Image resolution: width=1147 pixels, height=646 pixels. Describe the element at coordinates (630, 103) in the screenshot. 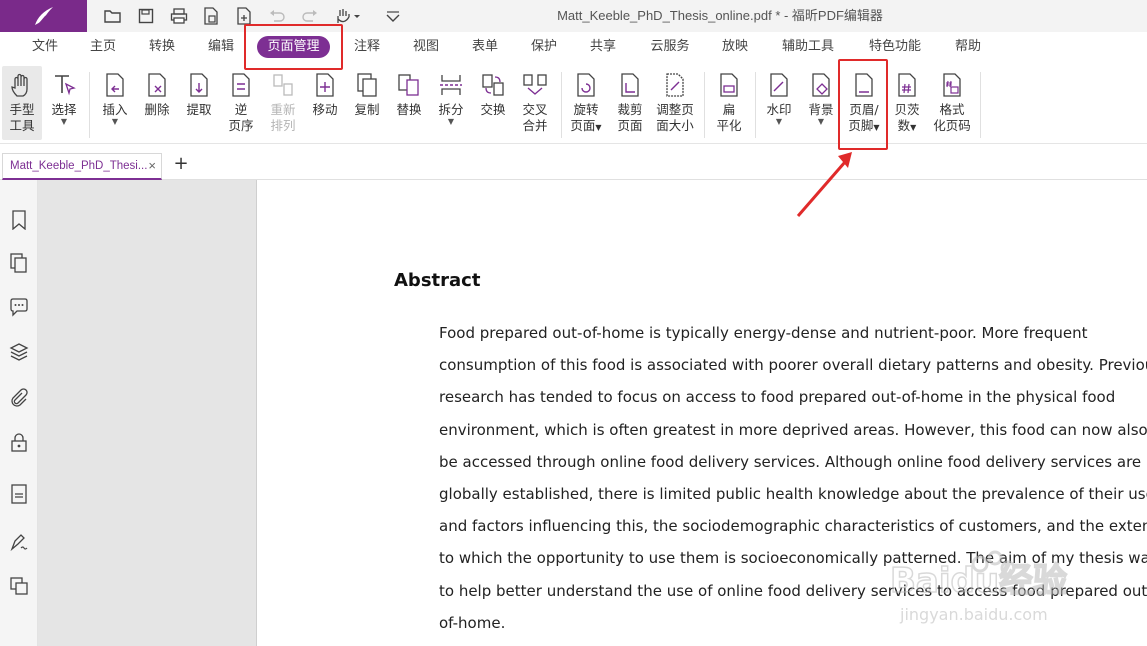

I see `crop-button: 裁剪 页面` at that location.